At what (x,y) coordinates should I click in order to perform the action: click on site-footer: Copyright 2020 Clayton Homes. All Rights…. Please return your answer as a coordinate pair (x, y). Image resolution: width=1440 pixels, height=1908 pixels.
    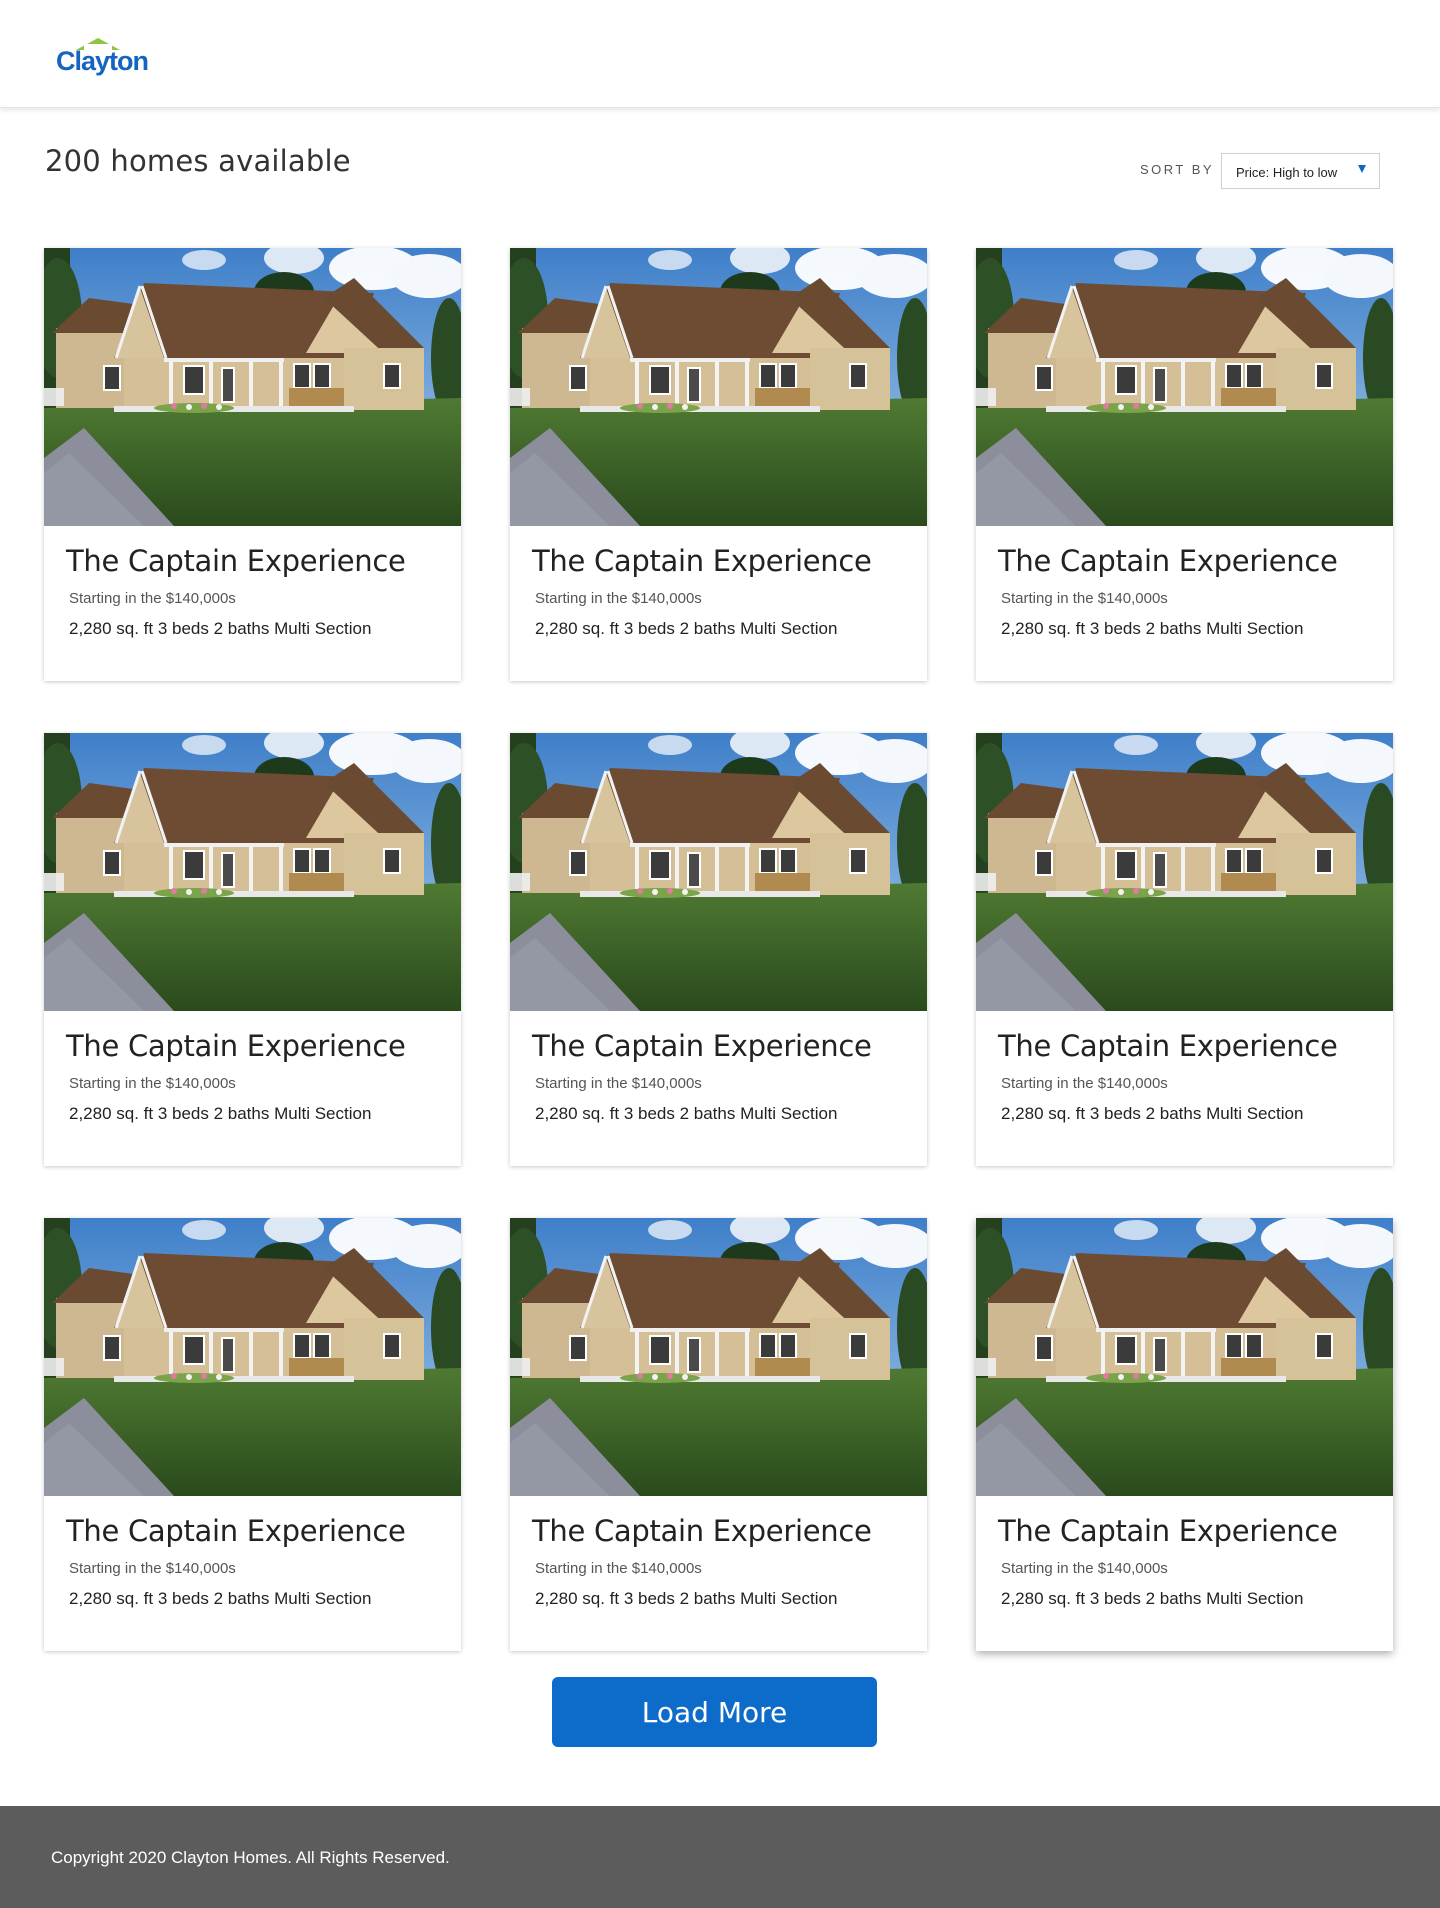
    Looking at the image, I should click on (720, 1857).